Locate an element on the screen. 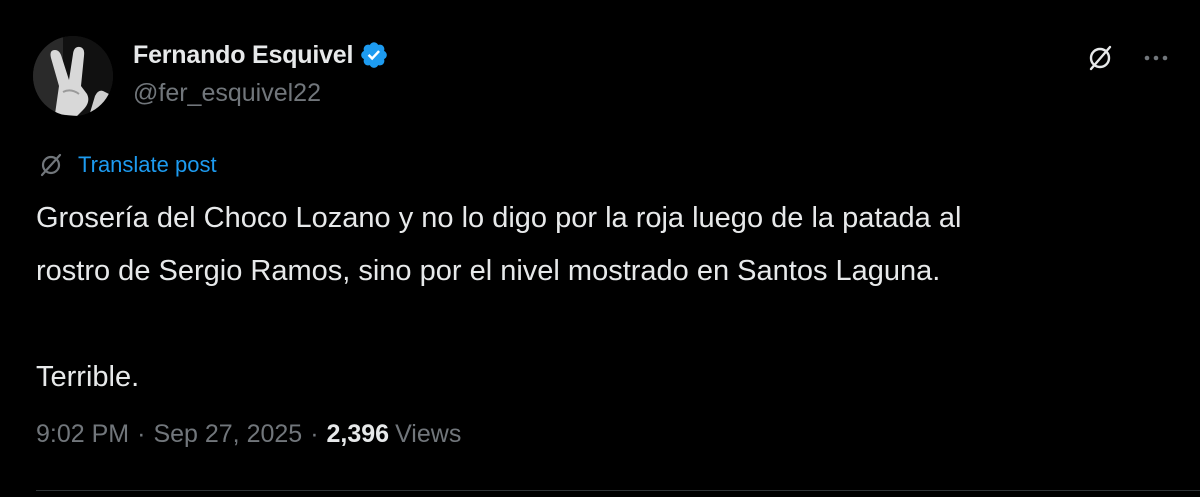 This screenshot has height=497, width=1200. author-handle: @fer_esquivel22 is located at coordinates (227, 93).